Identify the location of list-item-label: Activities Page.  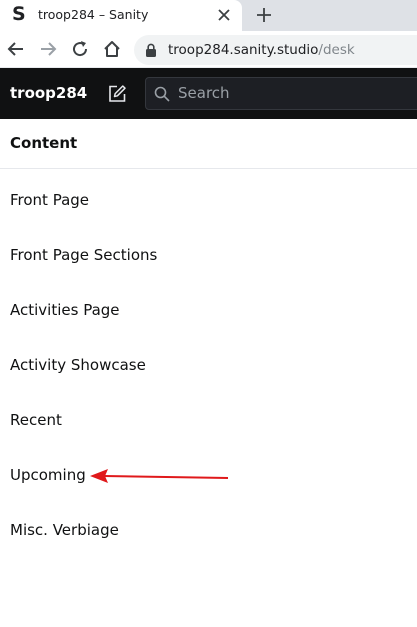
(65, 310).